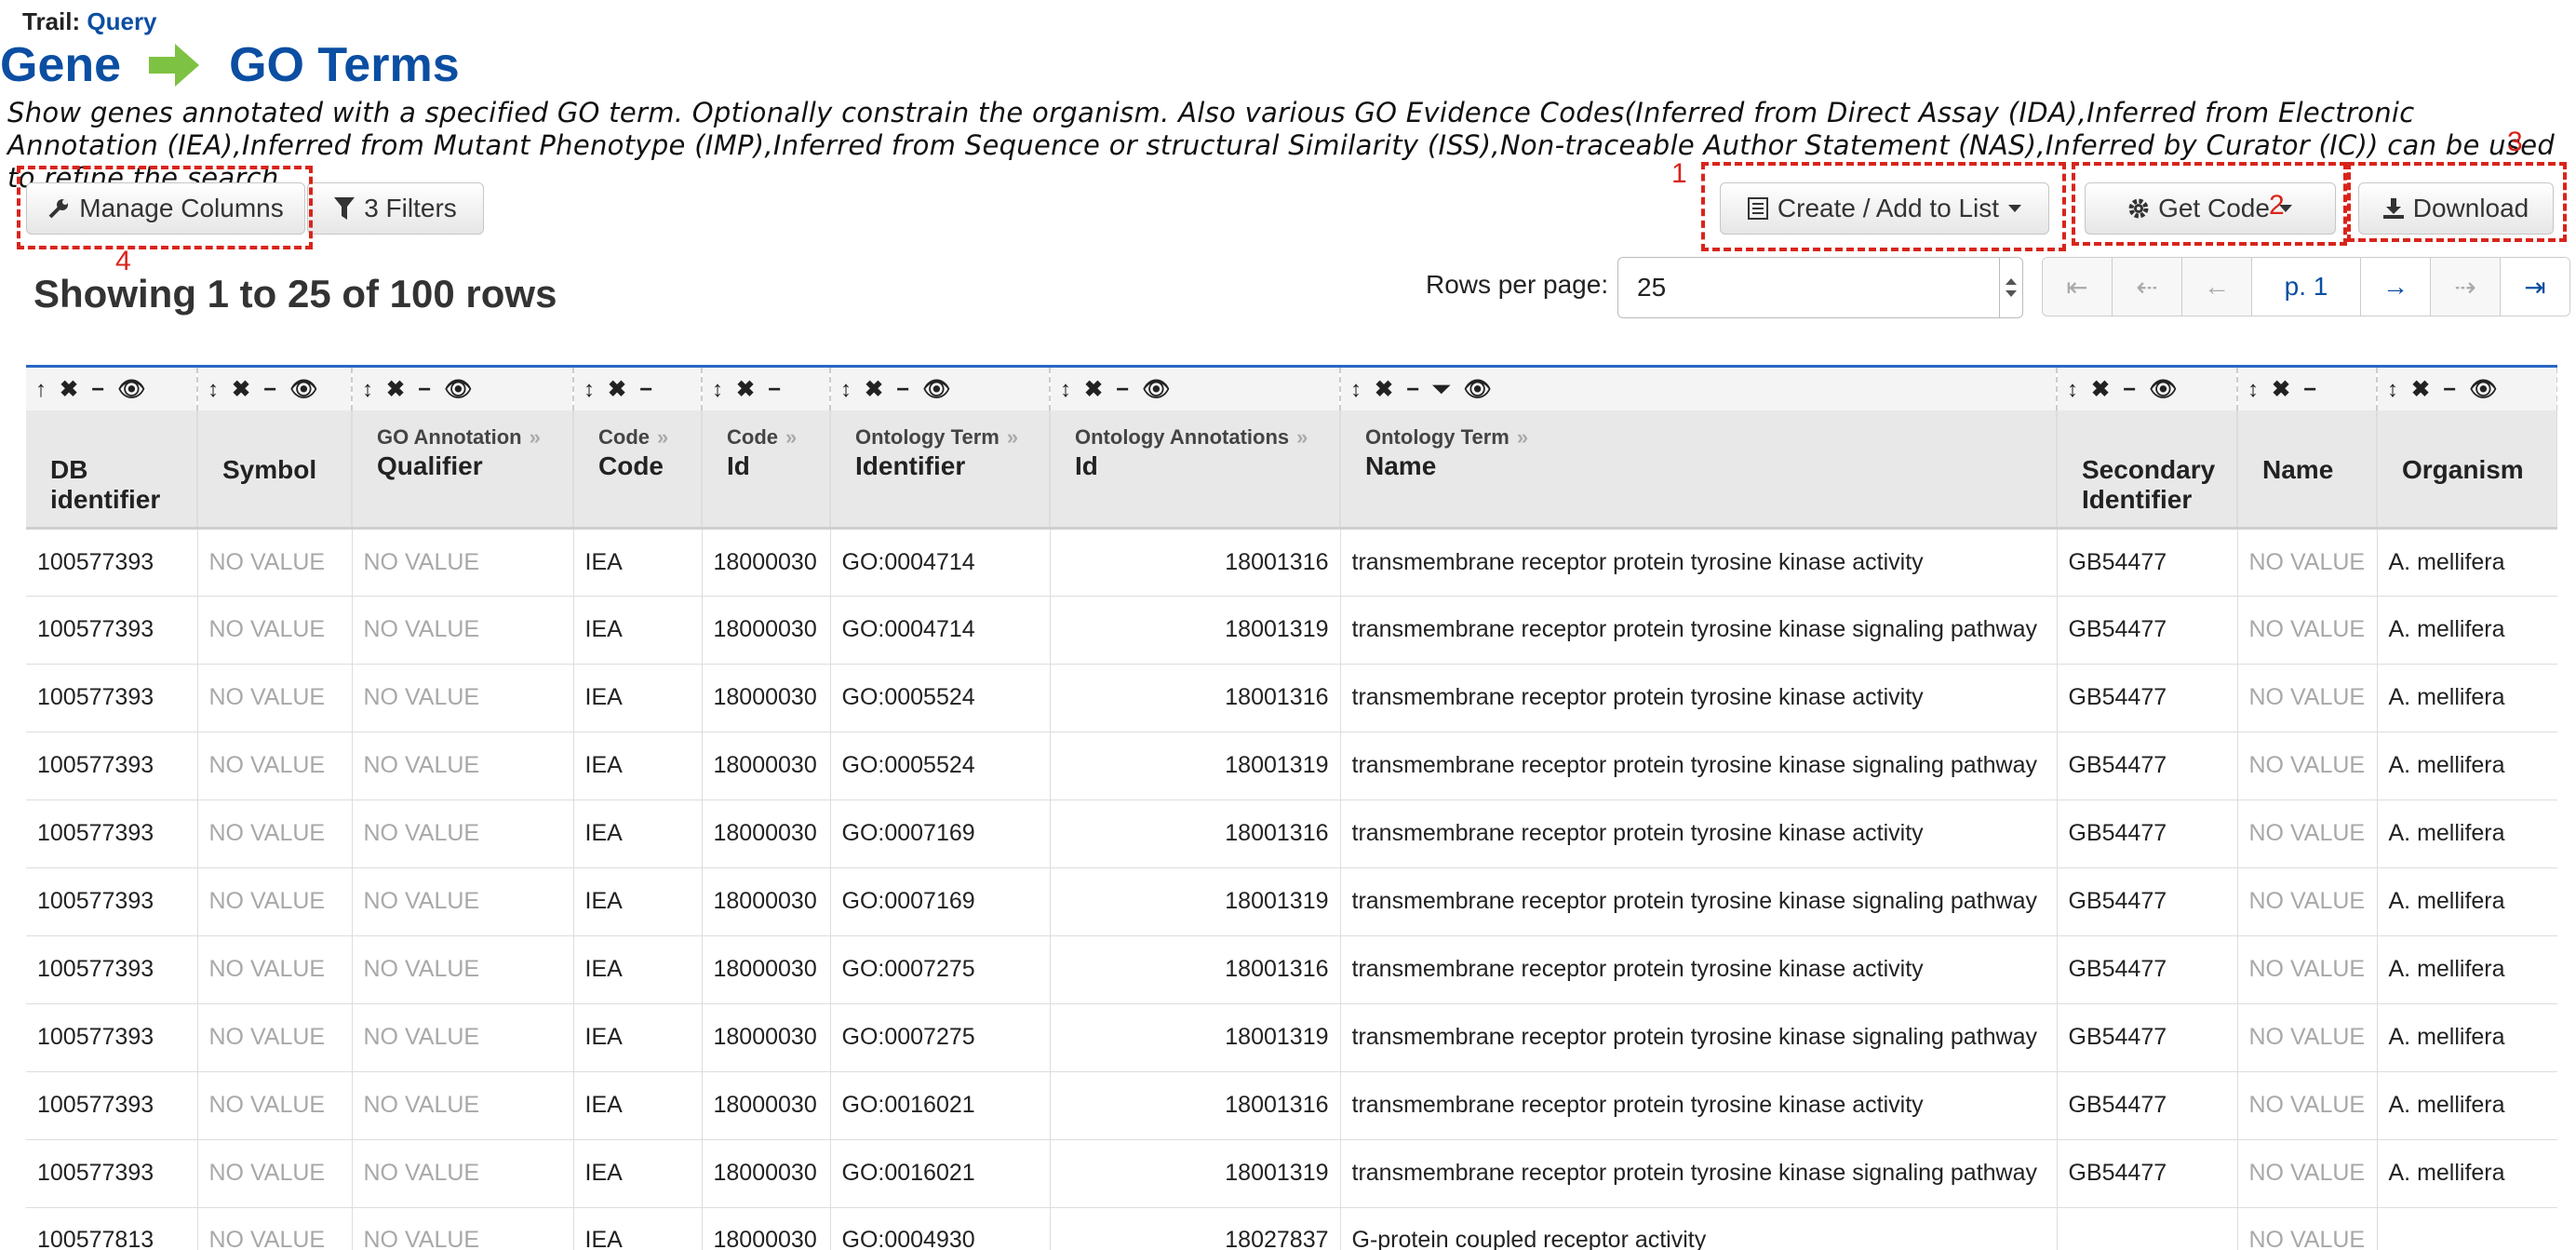 This screenshot has width=2576, height=1250. I want to click on column-controls: ↕ ✖ −, so click(2307, 389).